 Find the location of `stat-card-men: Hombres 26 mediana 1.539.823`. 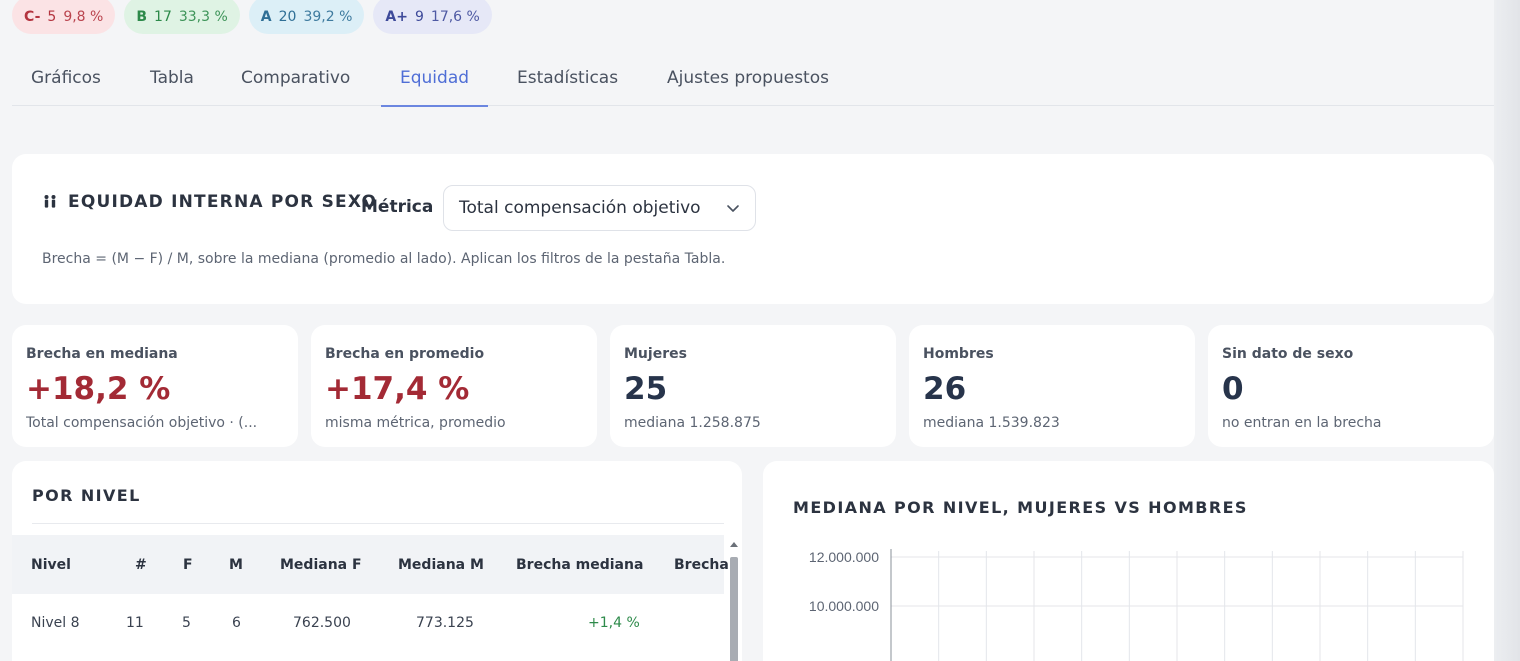

stat-card-men: Hombres 26 mediana 1.539.823 is located at coordinates (1052, 386).